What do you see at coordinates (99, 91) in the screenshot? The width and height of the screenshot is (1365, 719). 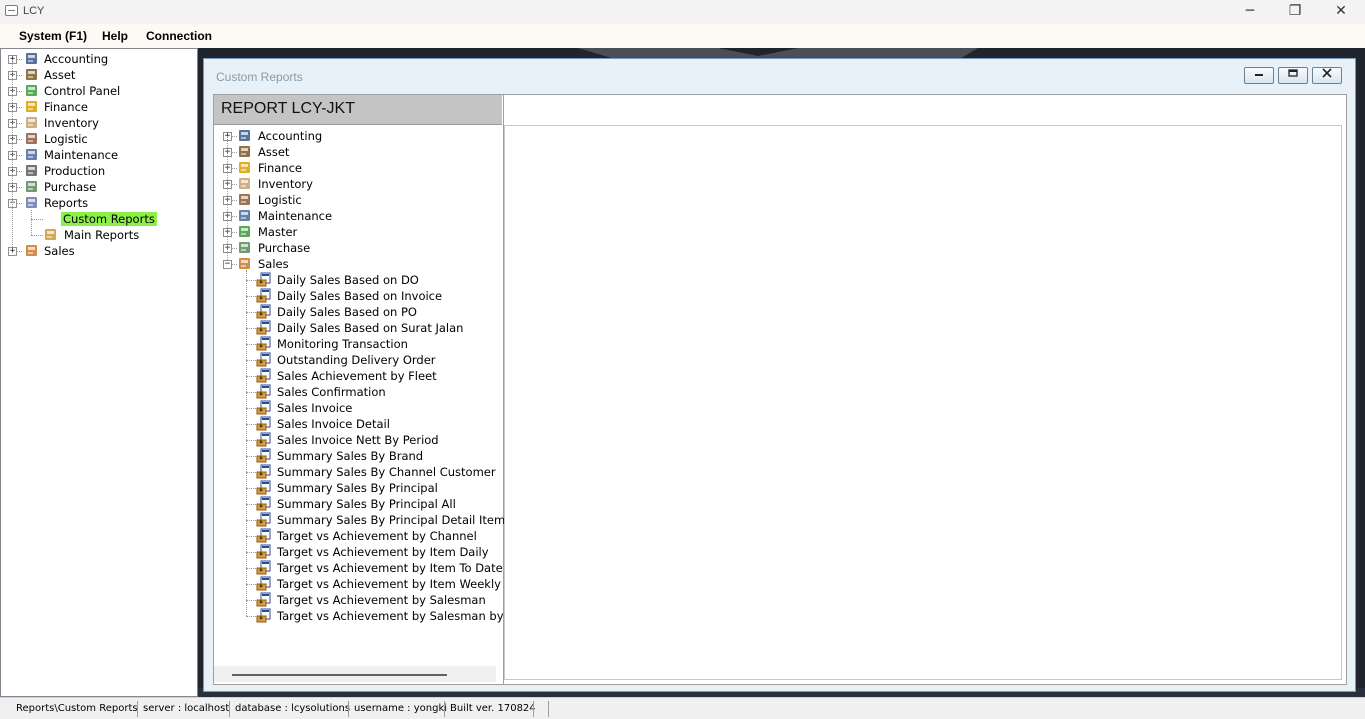 I see `nav-item-control-panel: + Control Panel` at bounding box center [99, 91].